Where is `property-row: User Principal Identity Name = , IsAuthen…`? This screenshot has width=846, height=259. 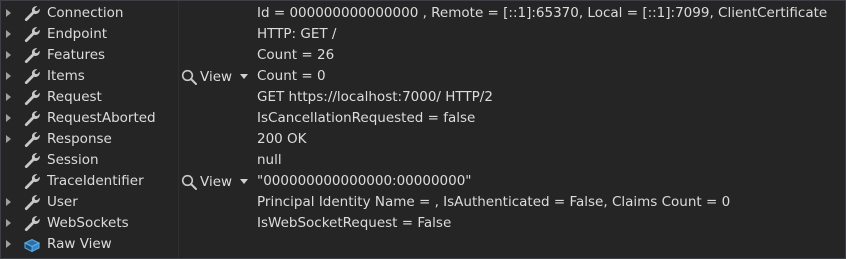
property-row: User Principal Identity Name = , IsAuthen… is located at coordinates (423, 202).